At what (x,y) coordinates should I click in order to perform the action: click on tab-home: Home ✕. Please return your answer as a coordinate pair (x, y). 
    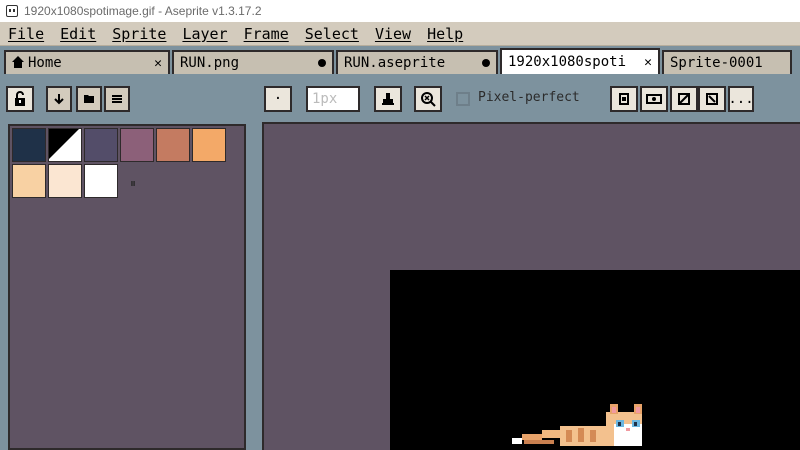
    Looking at the image, I should click on (87, 62).